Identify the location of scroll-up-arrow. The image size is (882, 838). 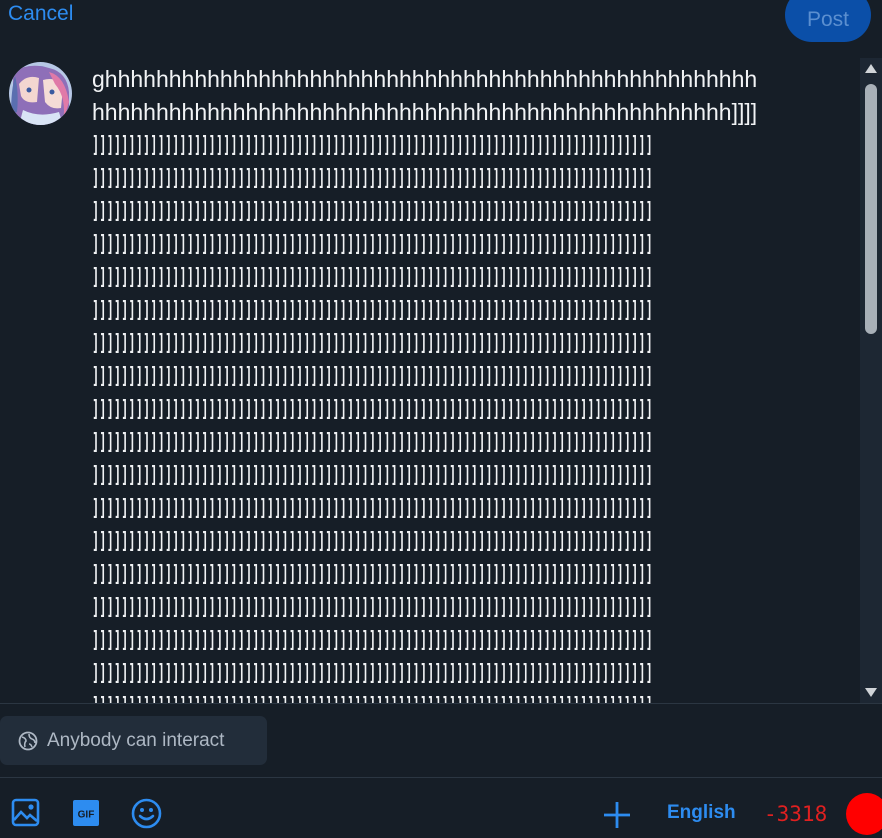
(871, 68).